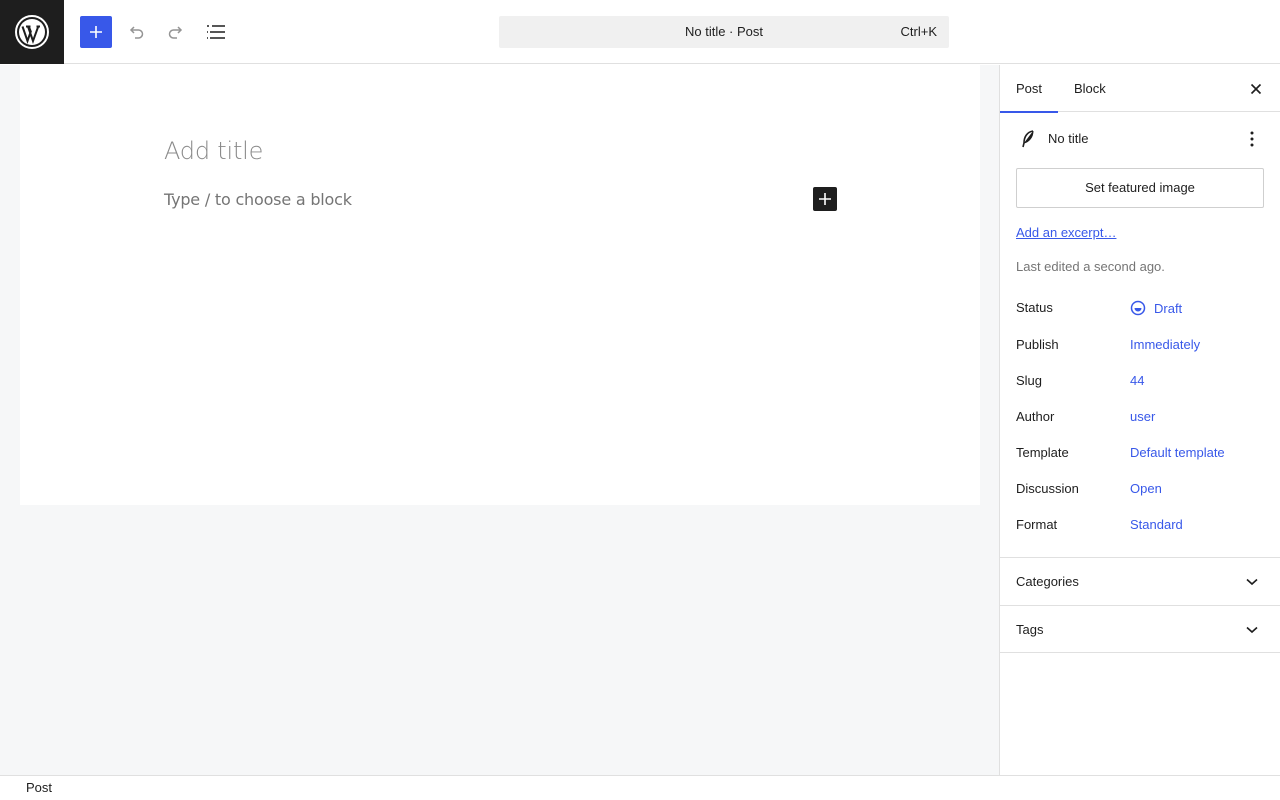 This screenshot has width=1280, height=800. What do you see at coordinates (258, 199) in the screenshot?
I see `default-block-placeholder: Type / to choose a block` at bounding box center [258, 199].